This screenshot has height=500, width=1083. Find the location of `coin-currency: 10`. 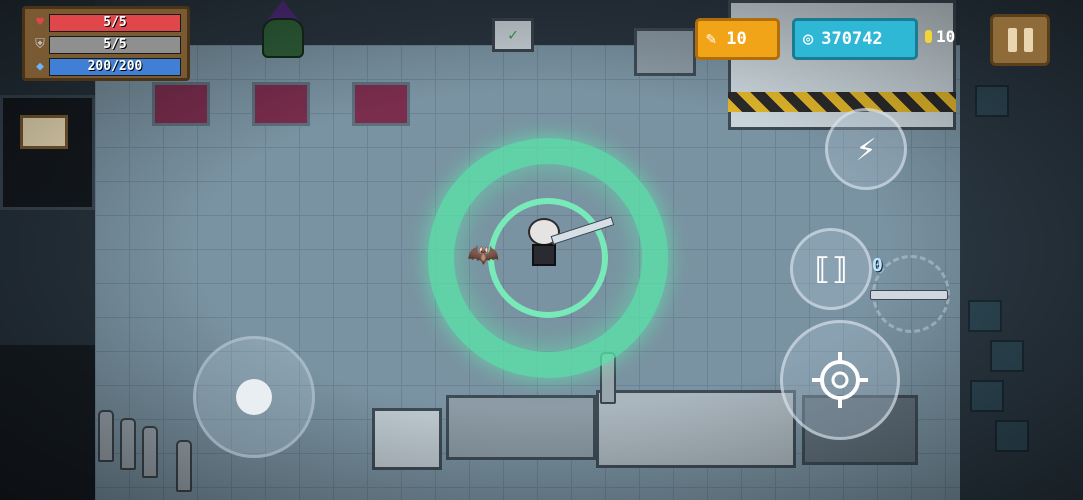

coin-currency: 10 is located at coordinates (940, 36).